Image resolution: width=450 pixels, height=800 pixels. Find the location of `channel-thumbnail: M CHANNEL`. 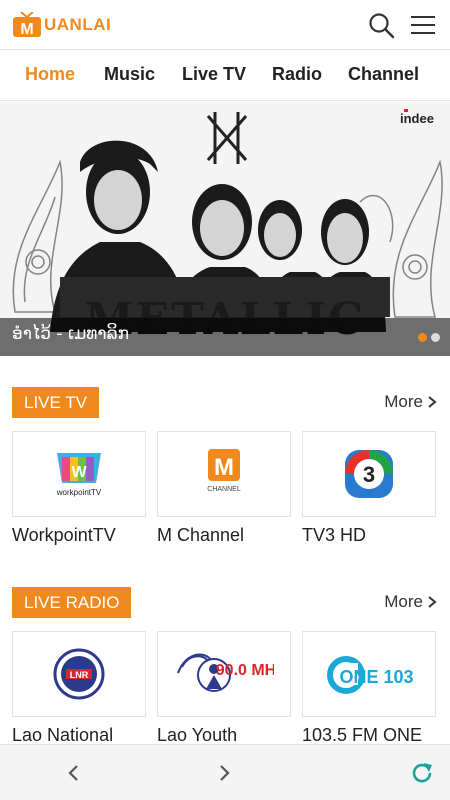

channel-thumbnail: M CHANNEL is located at coordinates (224, 474).